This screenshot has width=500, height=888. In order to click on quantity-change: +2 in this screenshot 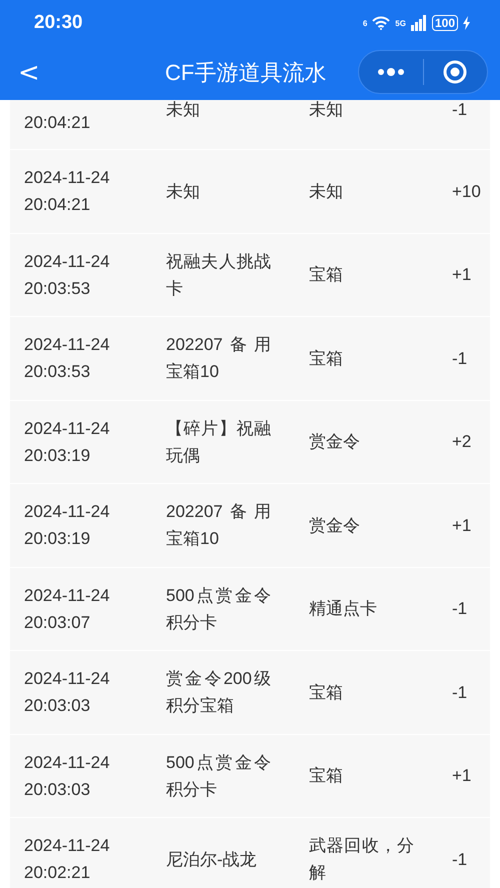, I will do `click(462, 442)`.